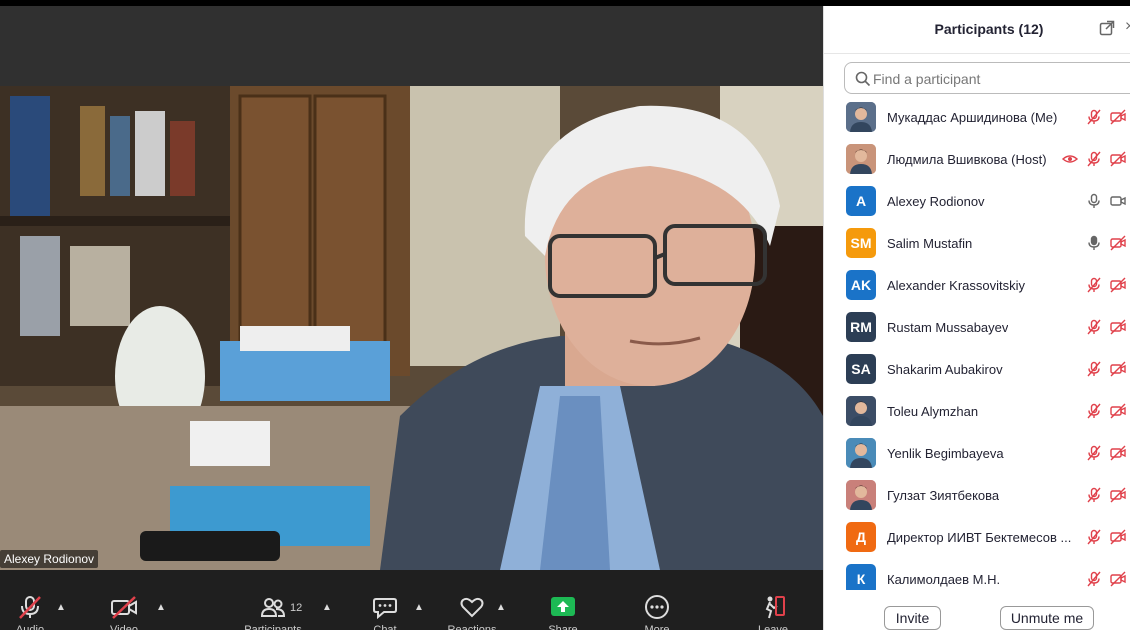  I want to click on participant-row: SA Shakarim Aubakirov, so click(977, 371).